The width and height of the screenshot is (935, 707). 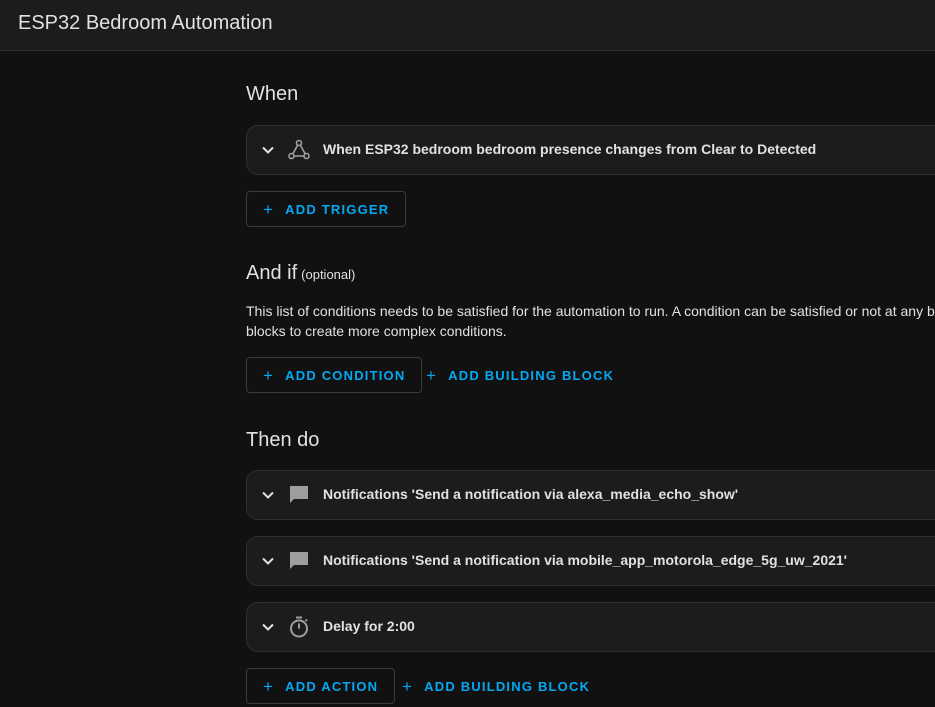 I want to click on and-if-heading: And if (optional), so click(x=300, y=273).